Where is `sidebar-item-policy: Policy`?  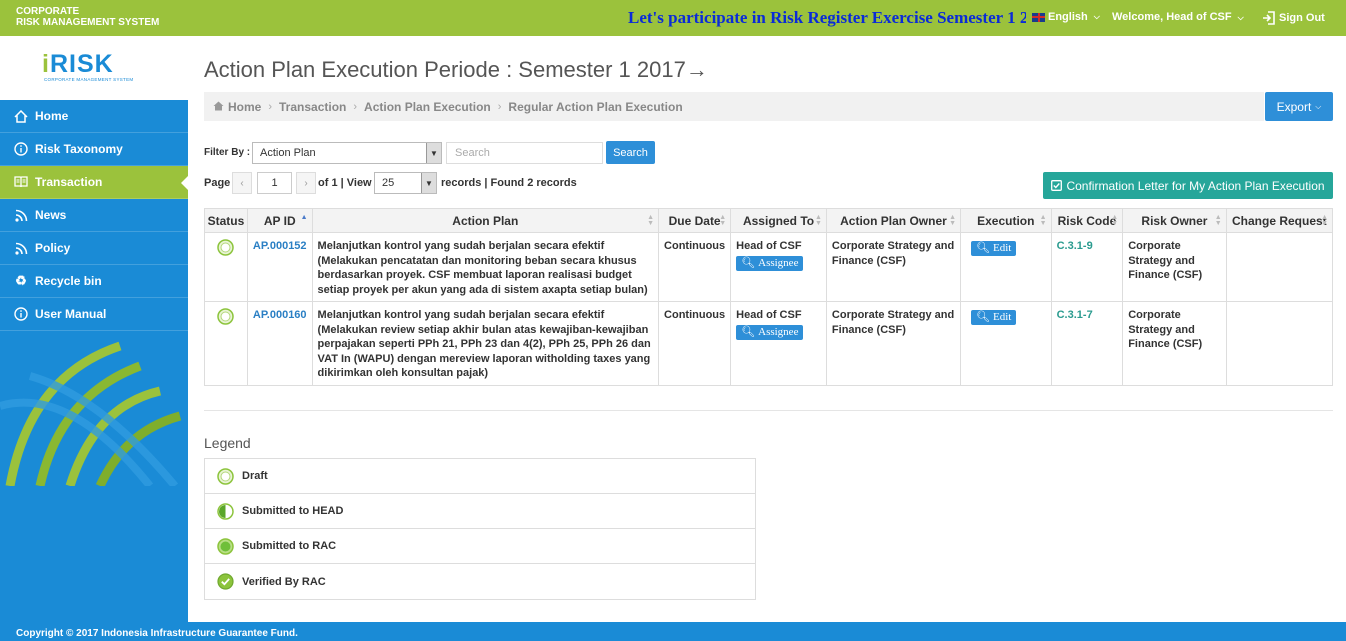 sidebar-item-policy: Policy is located at coordinates (94, 248).